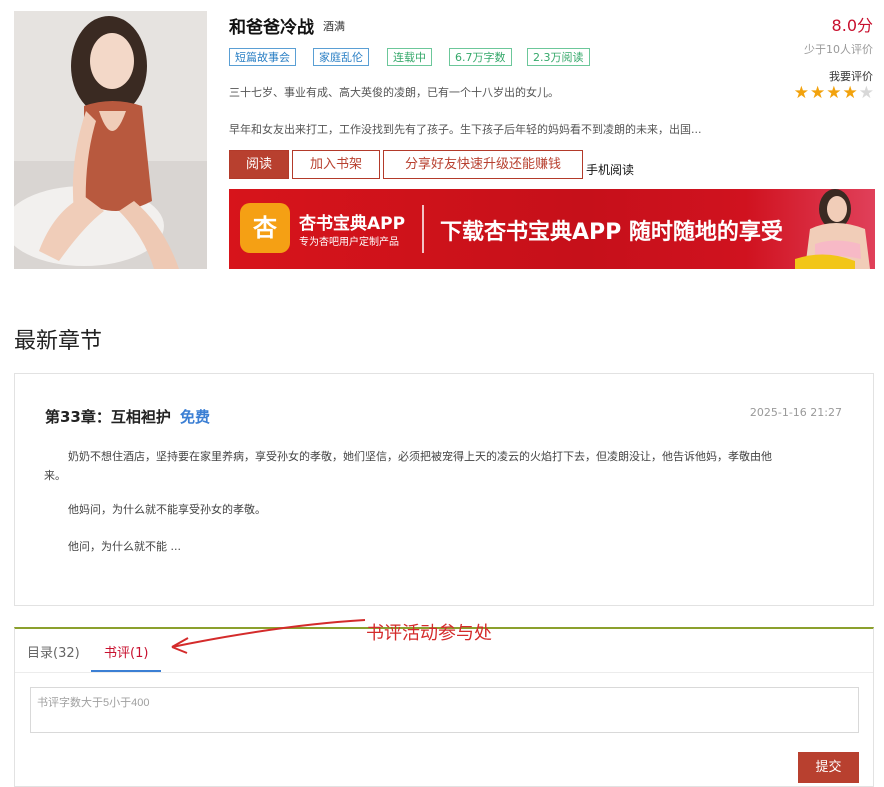  Describe the element at coordinates (832, 229) in the screenshot. I see `banner-model-image` at that location.